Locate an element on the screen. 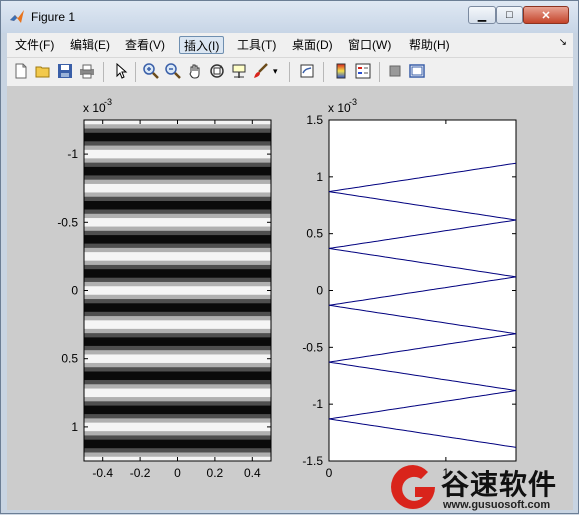  title-bar: Figure 1 ▁ □ ✕ is located at coordinates (289, 17).